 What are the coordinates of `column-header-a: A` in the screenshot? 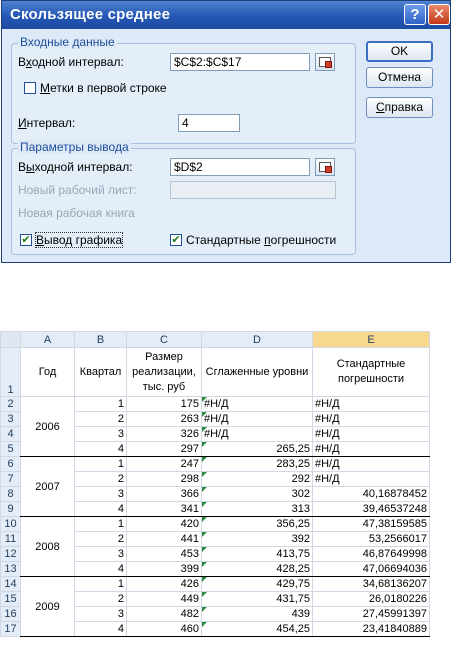 It's located at (47, 339).